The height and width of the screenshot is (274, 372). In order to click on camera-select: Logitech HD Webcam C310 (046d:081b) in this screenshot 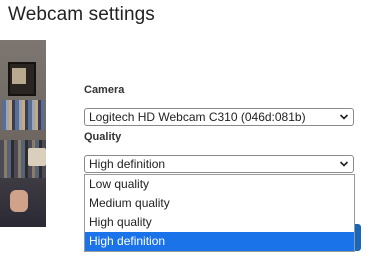, I will do `click(219, 117)`.